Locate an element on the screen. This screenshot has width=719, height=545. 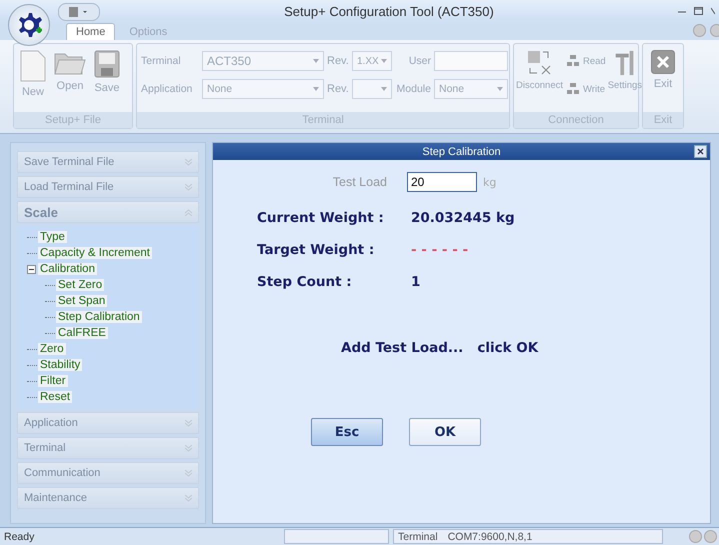
tree-item: Calibration is located at coordinates (67, 269).